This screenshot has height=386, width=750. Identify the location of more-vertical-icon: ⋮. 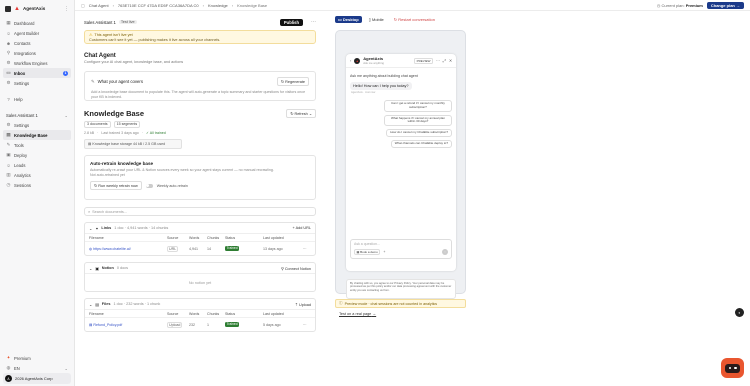
(66, 9).